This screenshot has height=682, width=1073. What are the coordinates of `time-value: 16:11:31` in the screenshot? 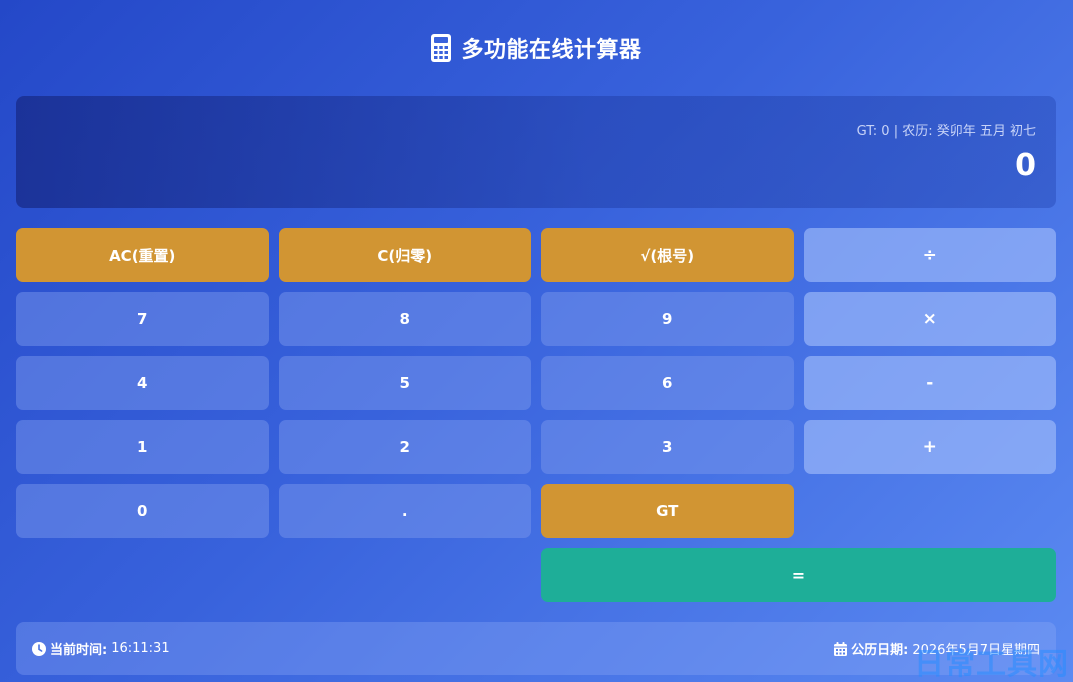 It's located at (140, 648).